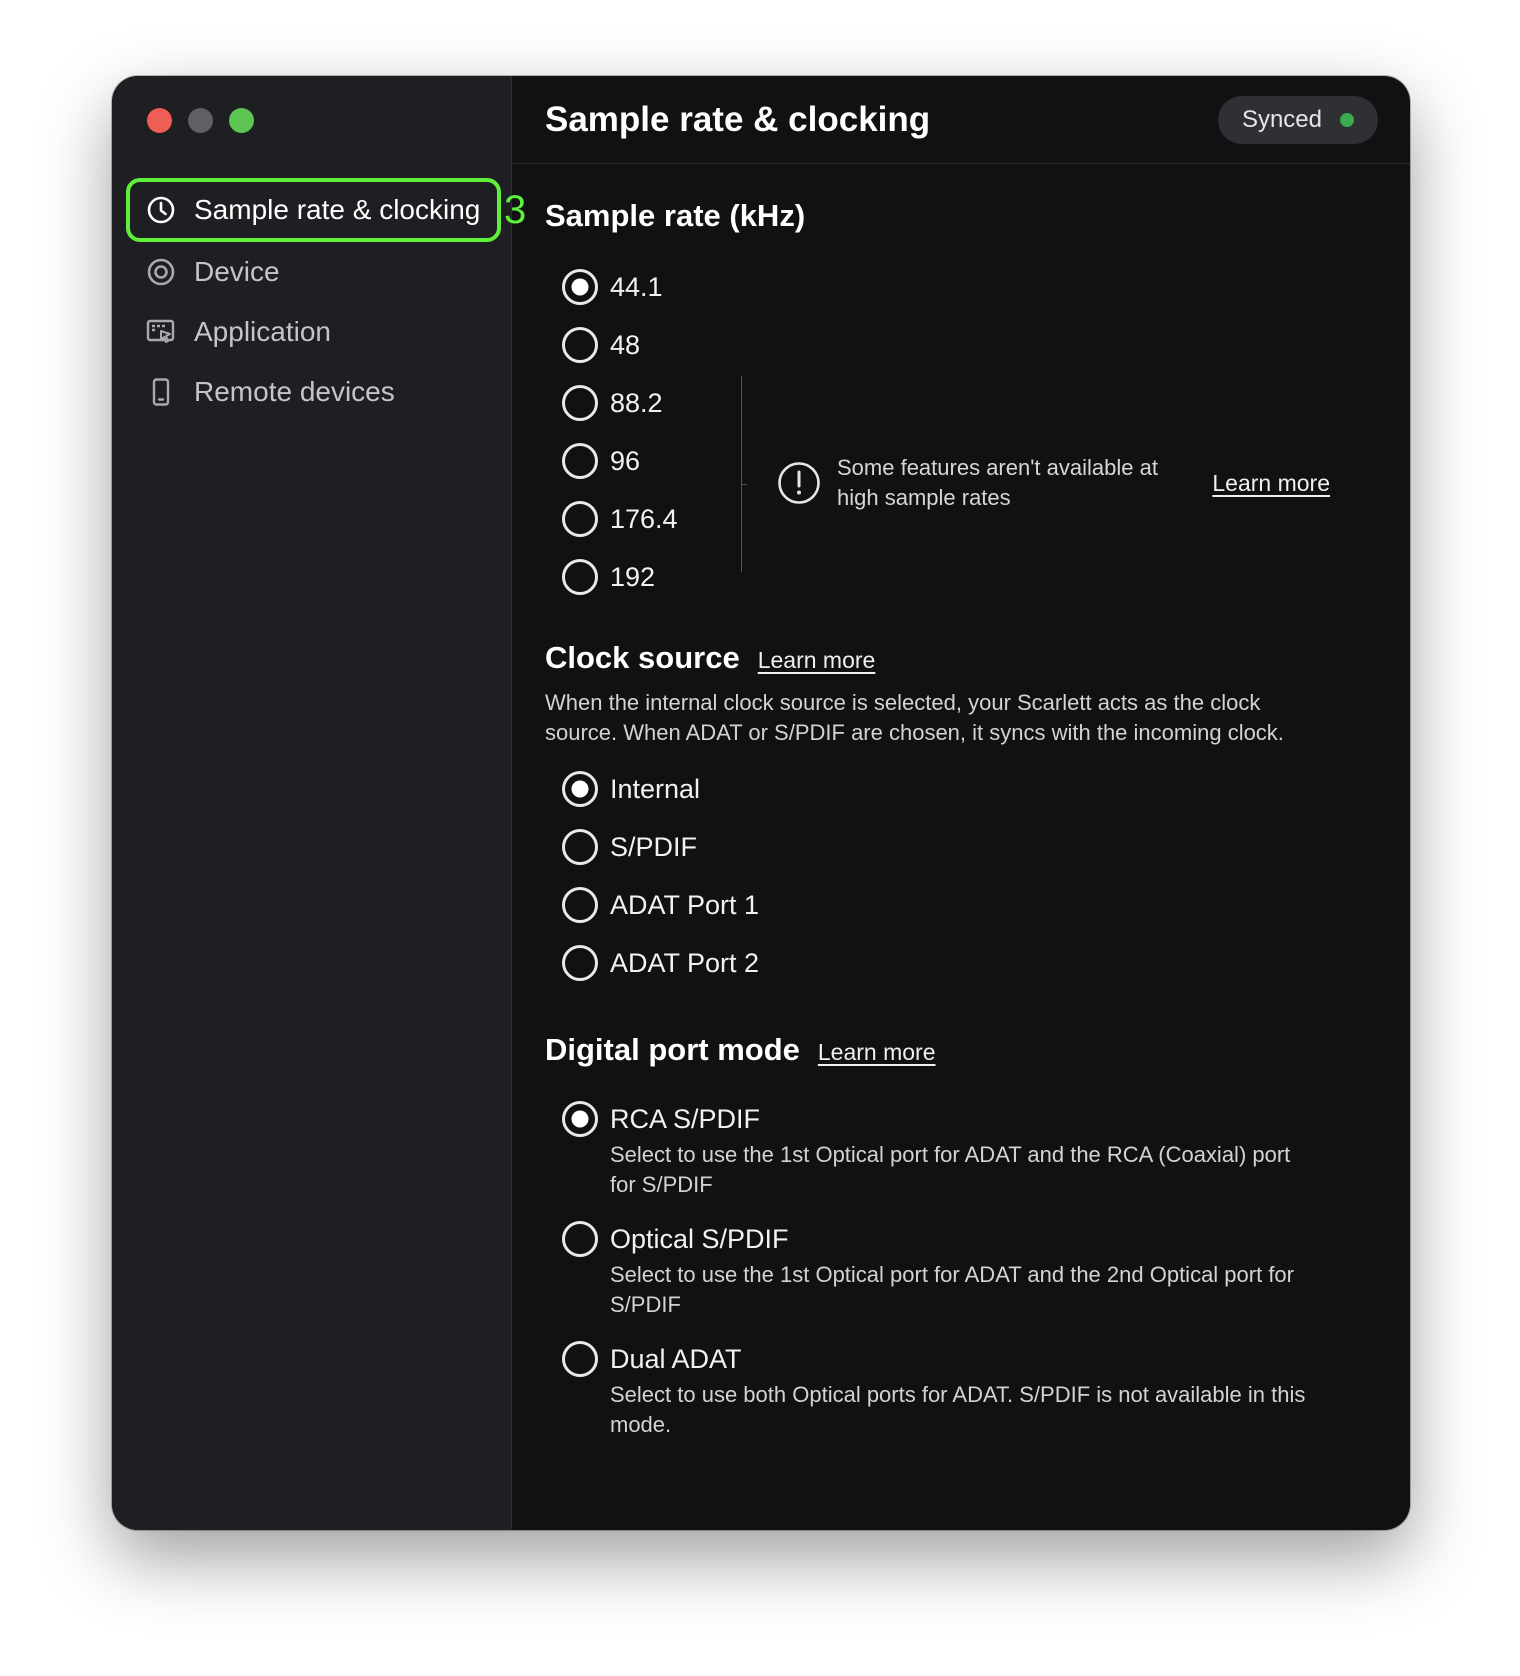  I want to click on sample-rate-option-96: 96, so click(643, 461).